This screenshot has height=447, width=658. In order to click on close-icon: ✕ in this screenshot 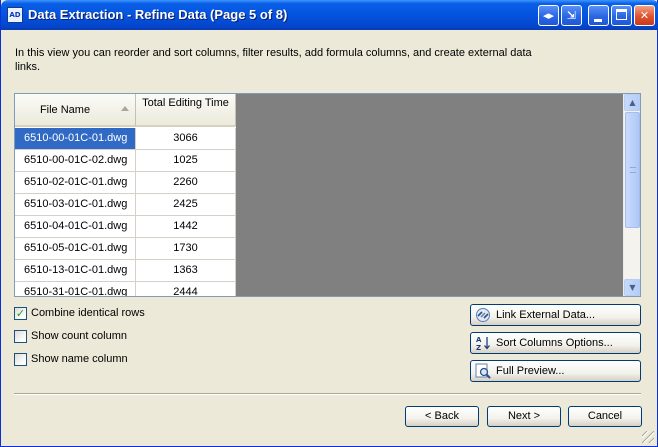, I will do `click(644, 15)`.